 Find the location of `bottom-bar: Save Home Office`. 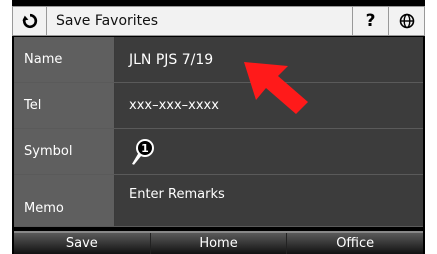

bottom-bar: Save Home Office is located at coordinates (218, 242).